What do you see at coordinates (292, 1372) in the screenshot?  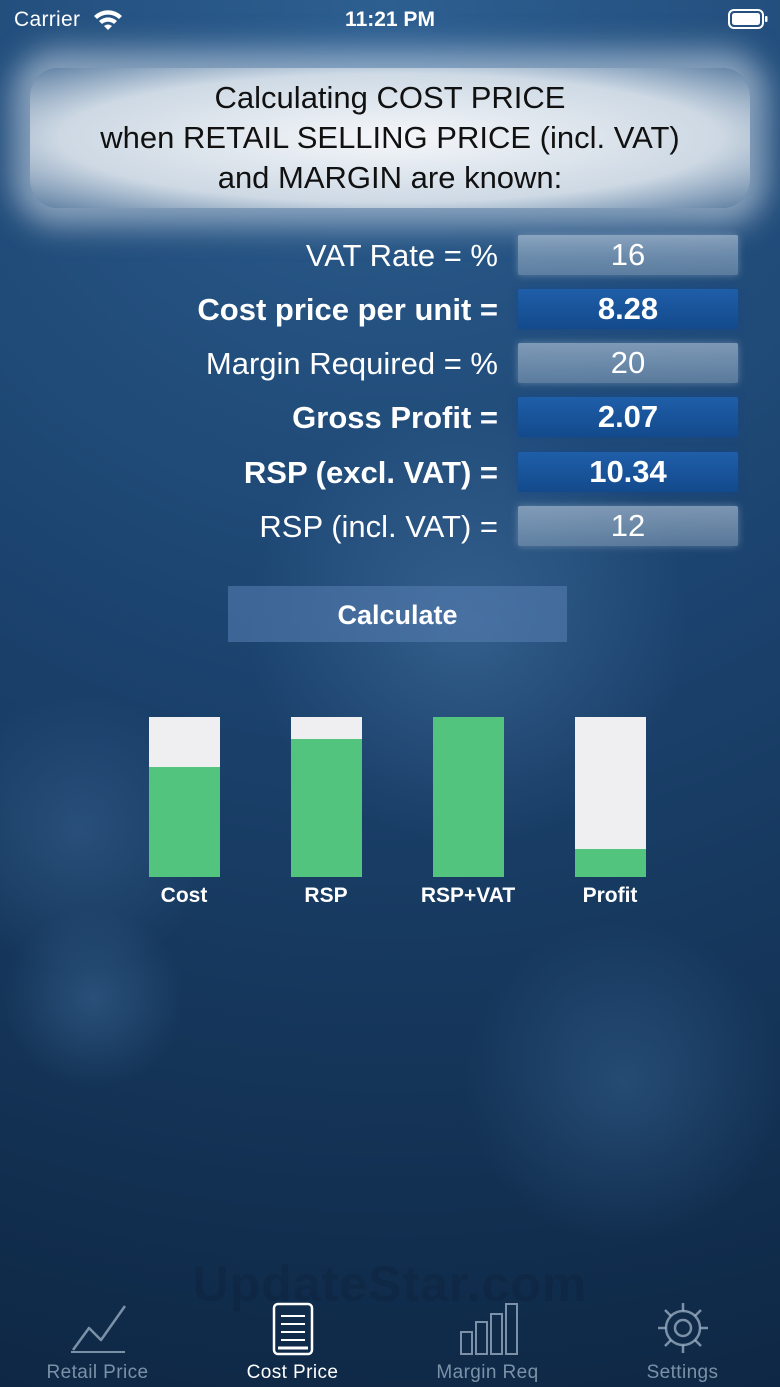 I see `tab-label-cost-price: Cost Price` at bounding box center [292, 1372].